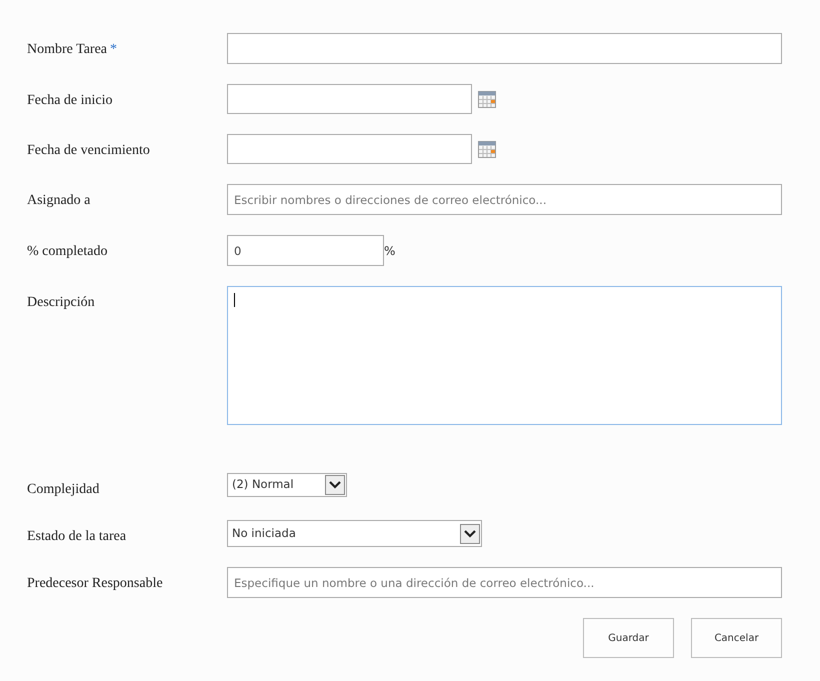 This screenshot has width=820, height=681. I want to click on field-label: Estado de la tarea, so click(76, 536).